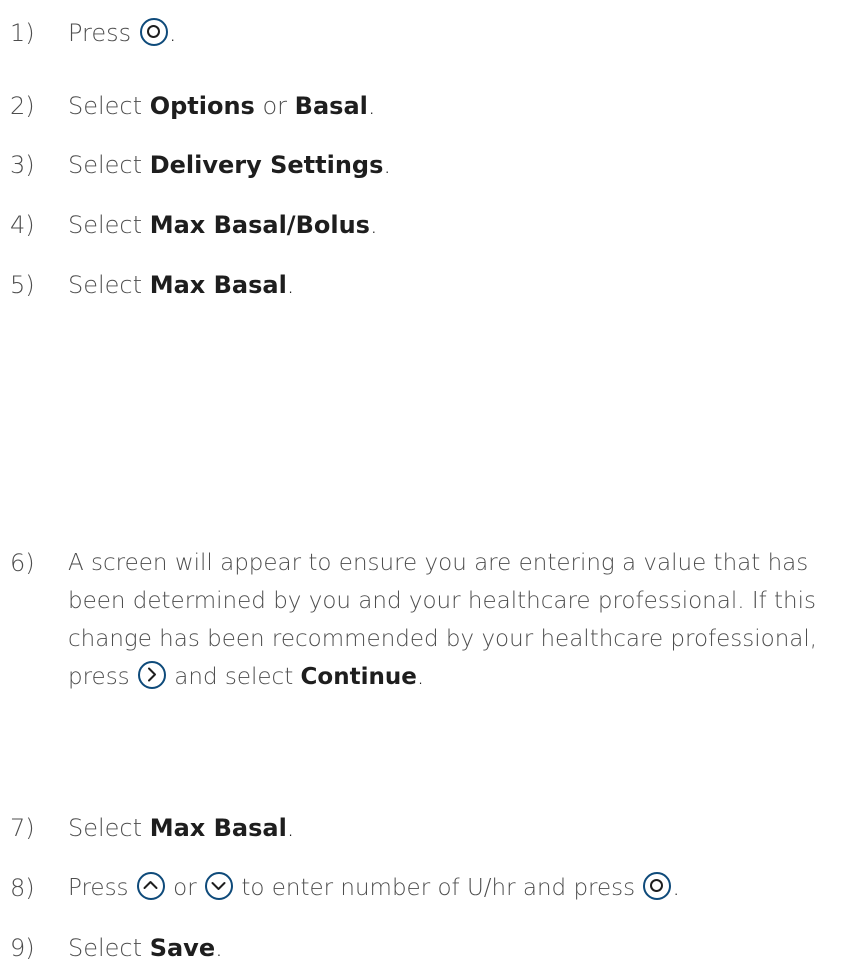  What do you see at coordinates (219, 886) in the screenshot?
I see `down-arrow-button-icon` at bounding box center [219, 886].